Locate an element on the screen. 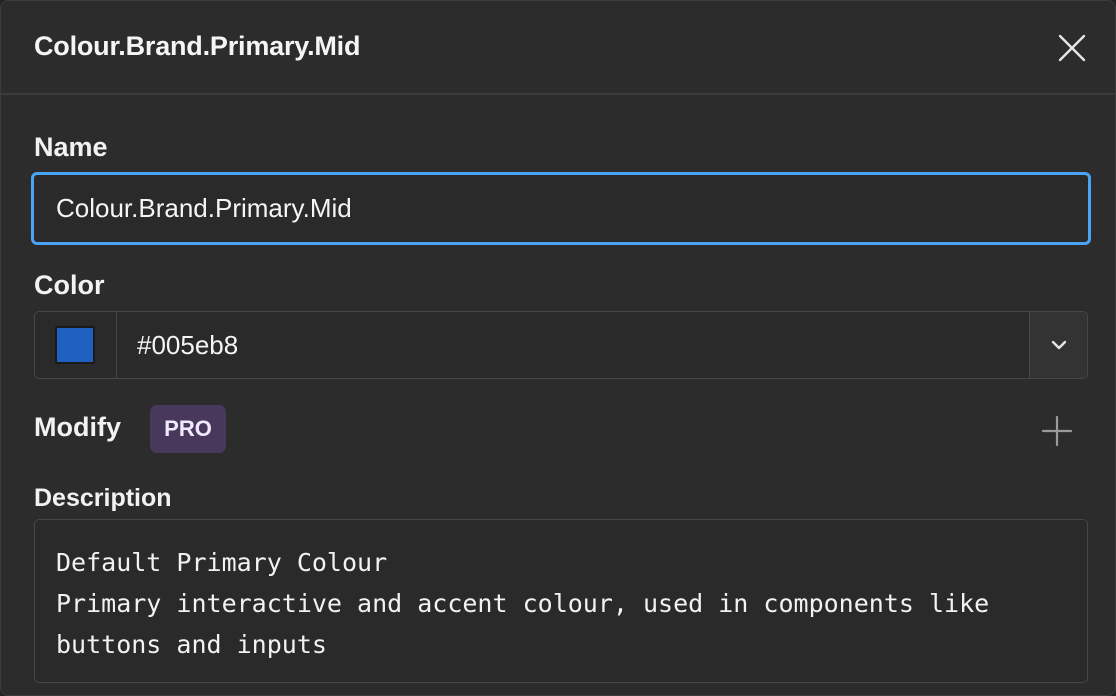 The image size is (1116, 696). description-label: Description is located at coordinates (103, 498).